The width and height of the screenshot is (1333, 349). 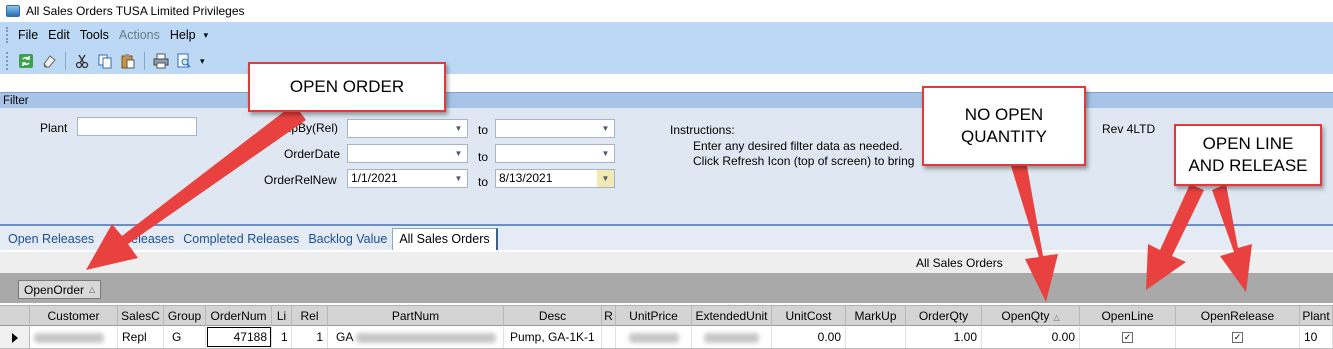 What do you see at coordinates (15, 316) in the screenshot?
I see `row-selector-header` at bounding box center [15, 316].